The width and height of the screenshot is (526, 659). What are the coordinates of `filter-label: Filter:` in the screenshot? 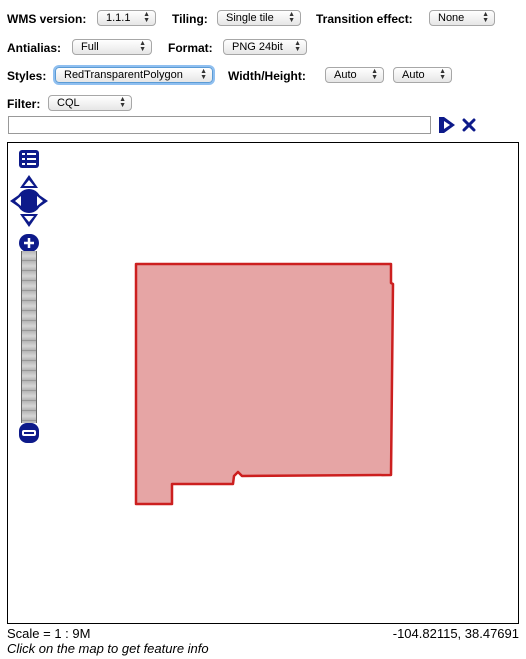 It's located at (24, 104).